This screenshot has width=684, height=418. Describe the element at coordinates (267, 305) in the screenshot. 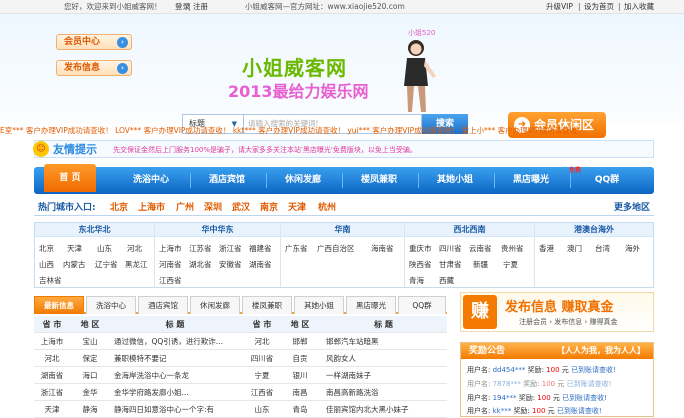

I see `tab-part-time: 楼凤兼职` at that location.